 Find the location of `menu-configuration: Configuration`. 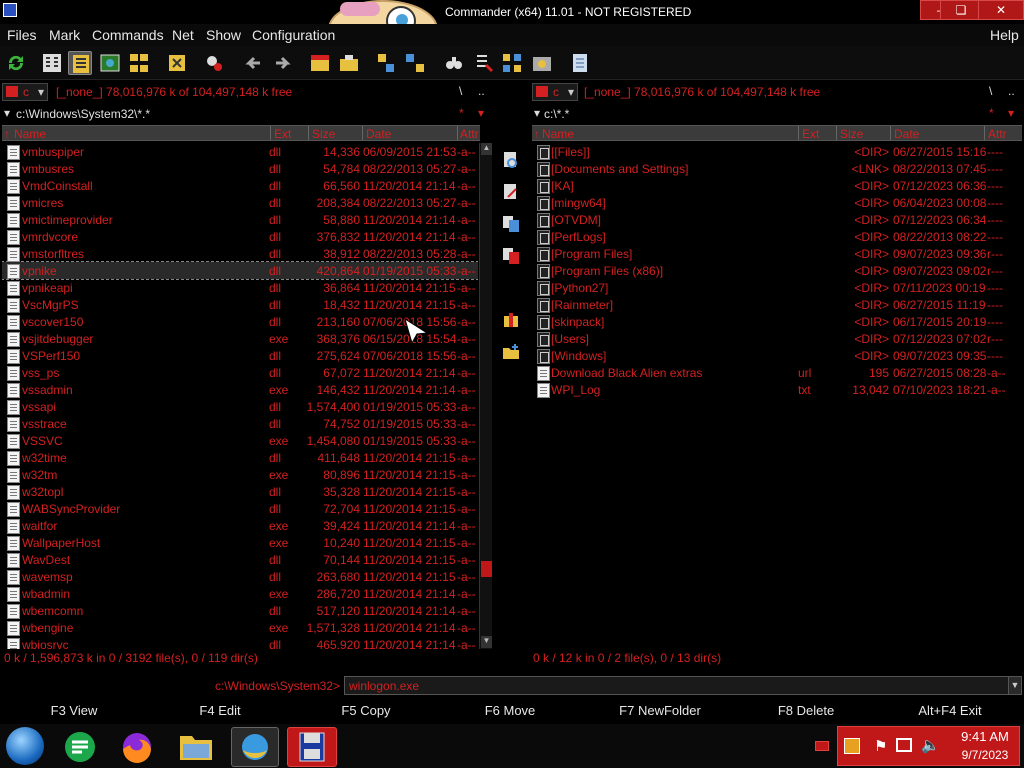

menu-configuration: Configuration is located at coordinates (293, 35).